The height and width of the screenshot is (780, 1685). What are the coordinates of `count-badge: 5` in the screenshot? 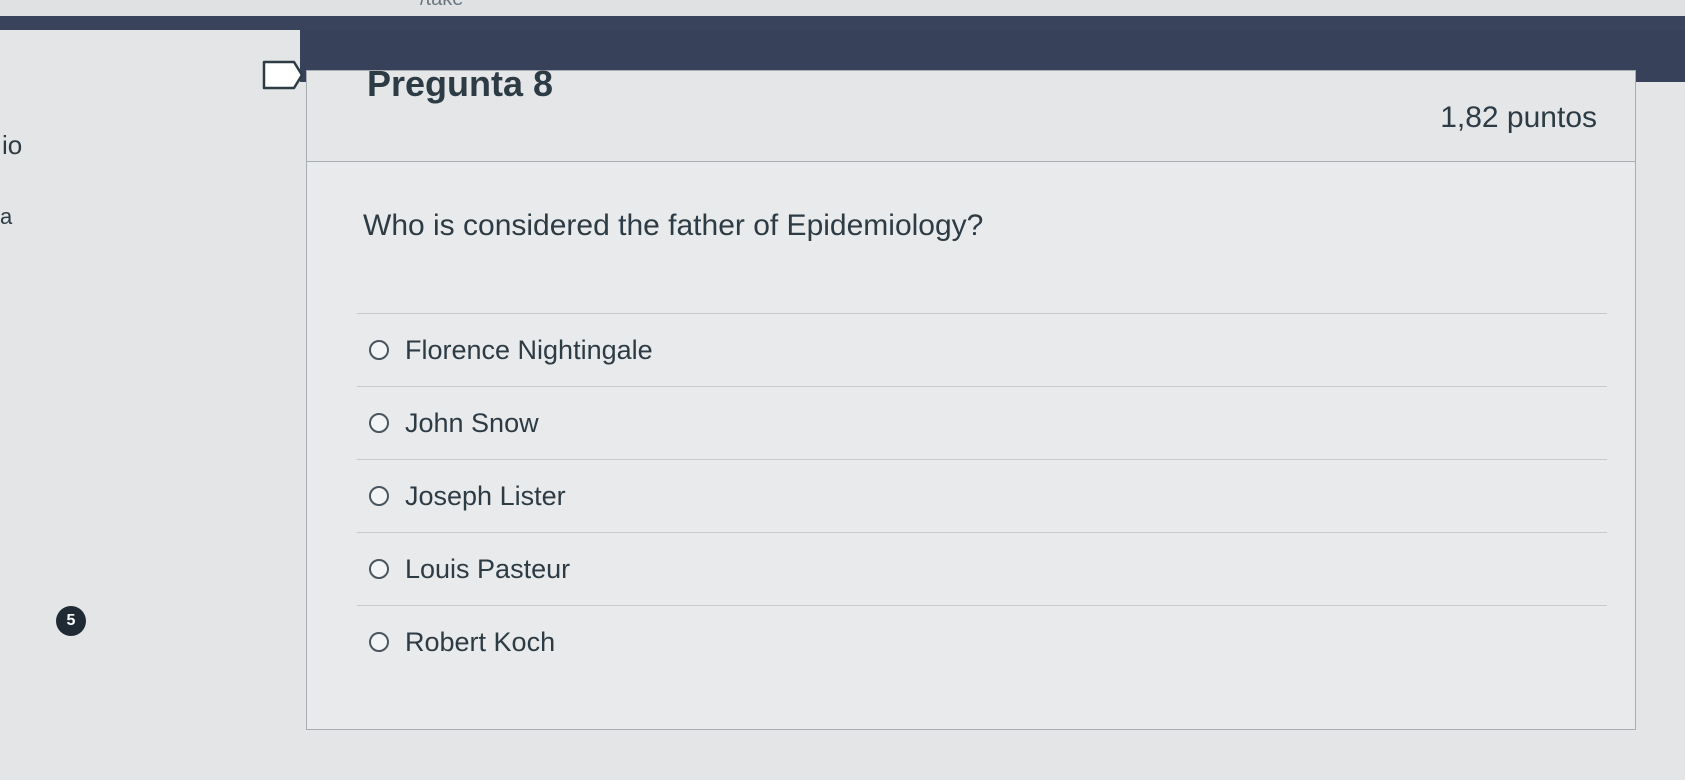 It's located at (71, 621).